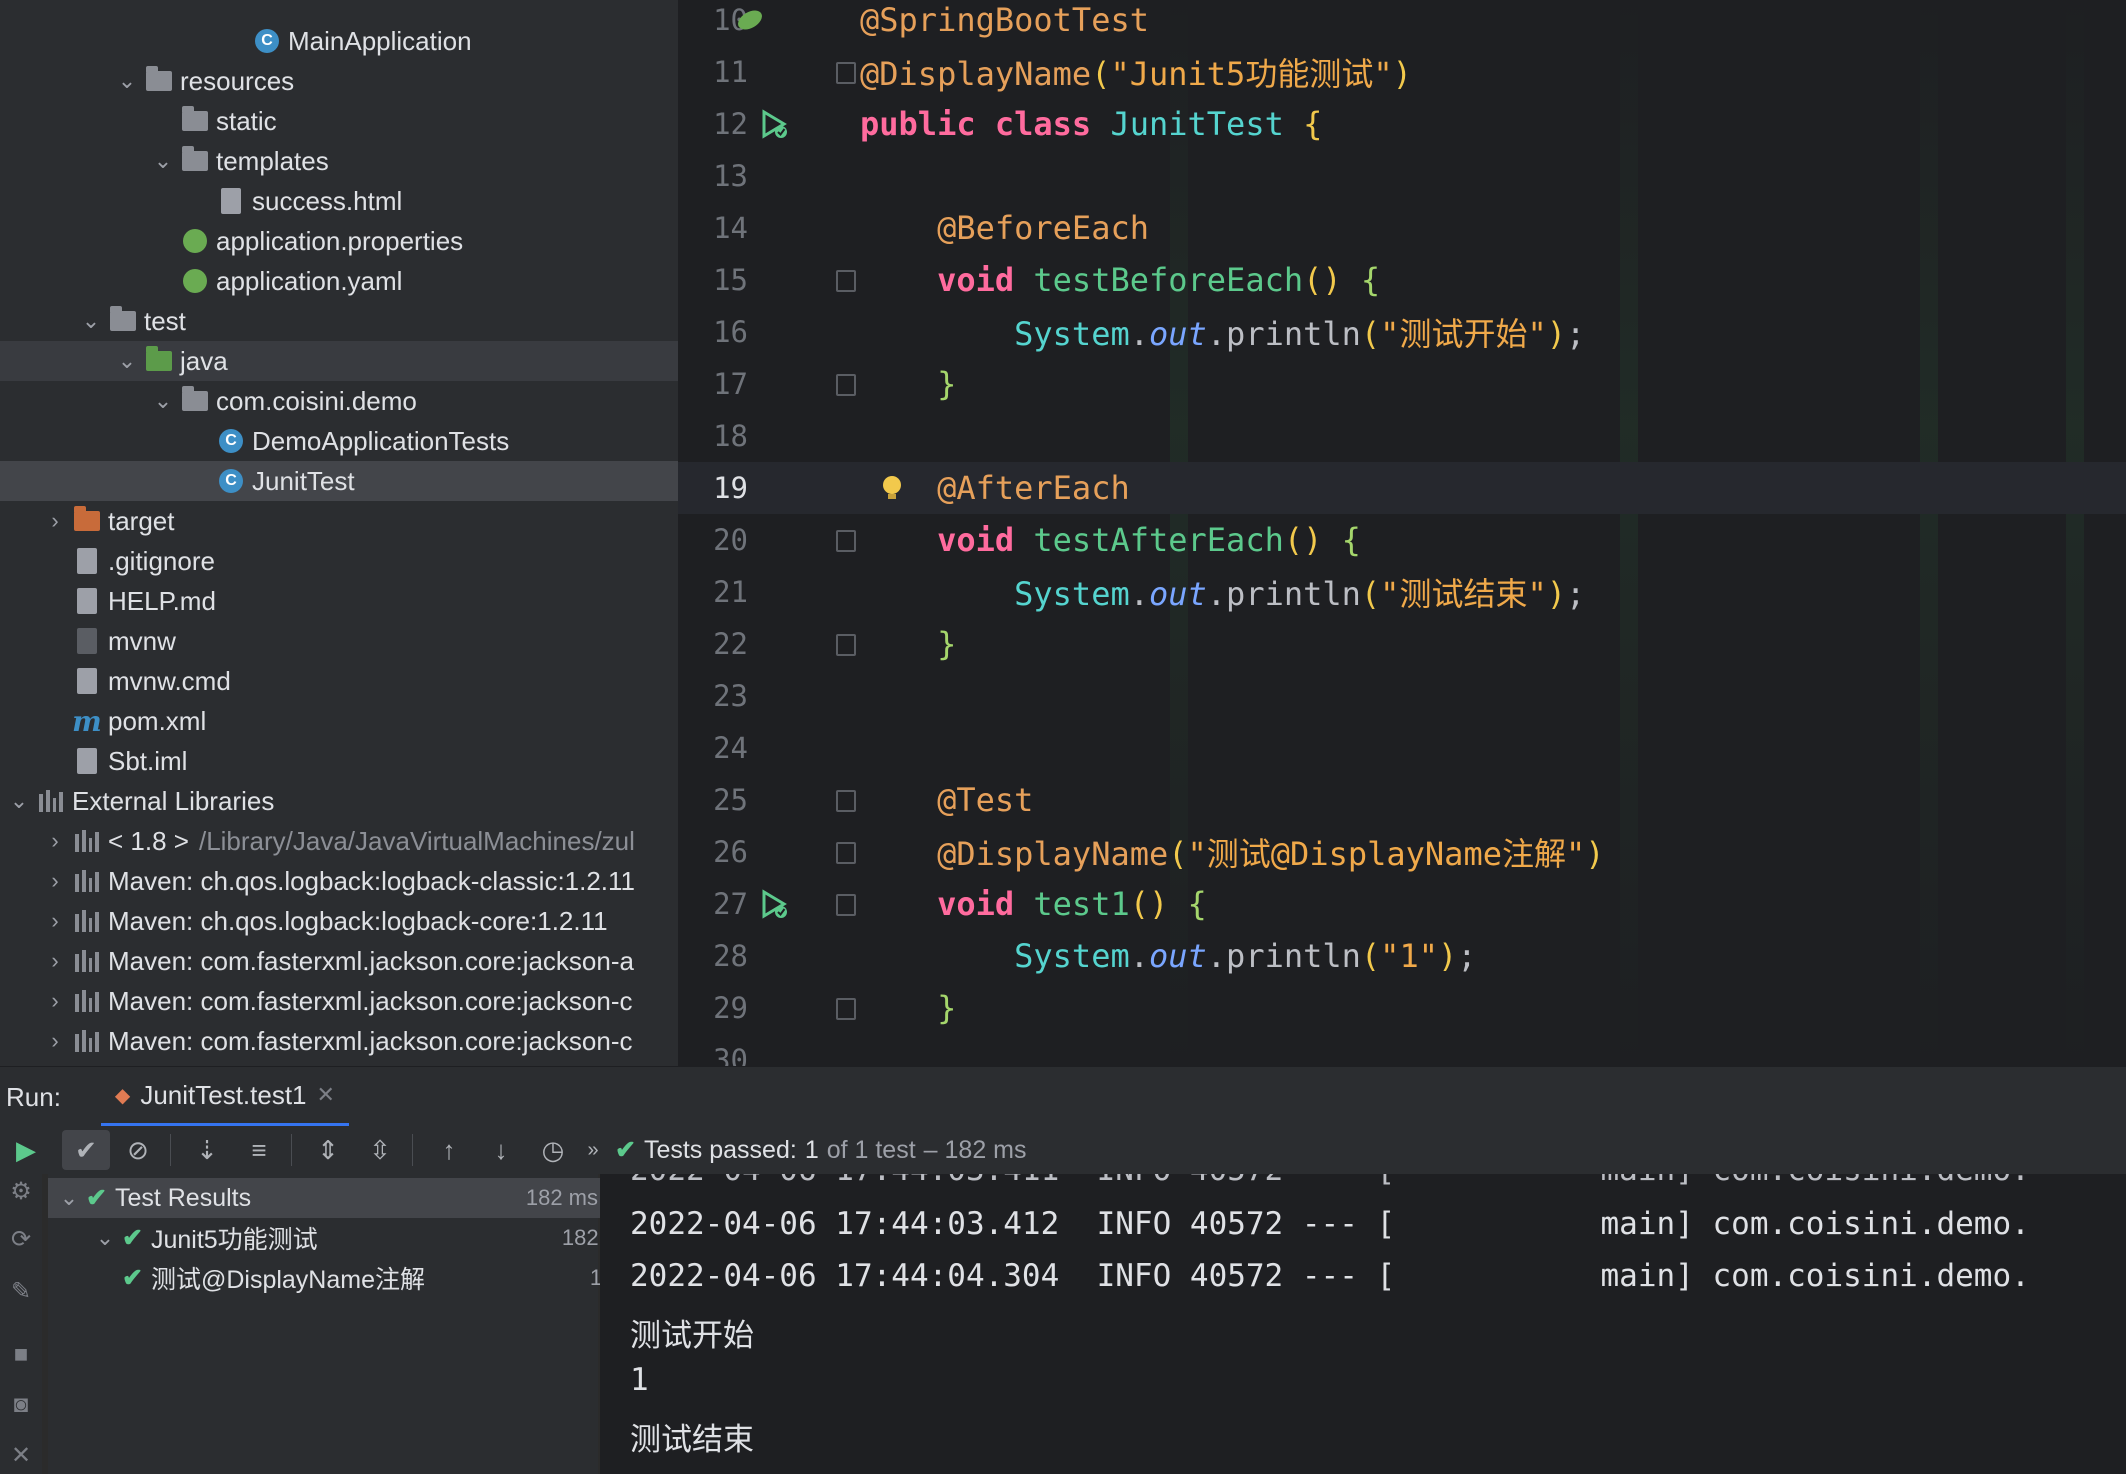 This screenshot has width=2126, height=1474. Describe the element at coordinates (339, 761) in the screenshot. I see `tree-item-sbt-iml: ›Sbt.iml` at that location.